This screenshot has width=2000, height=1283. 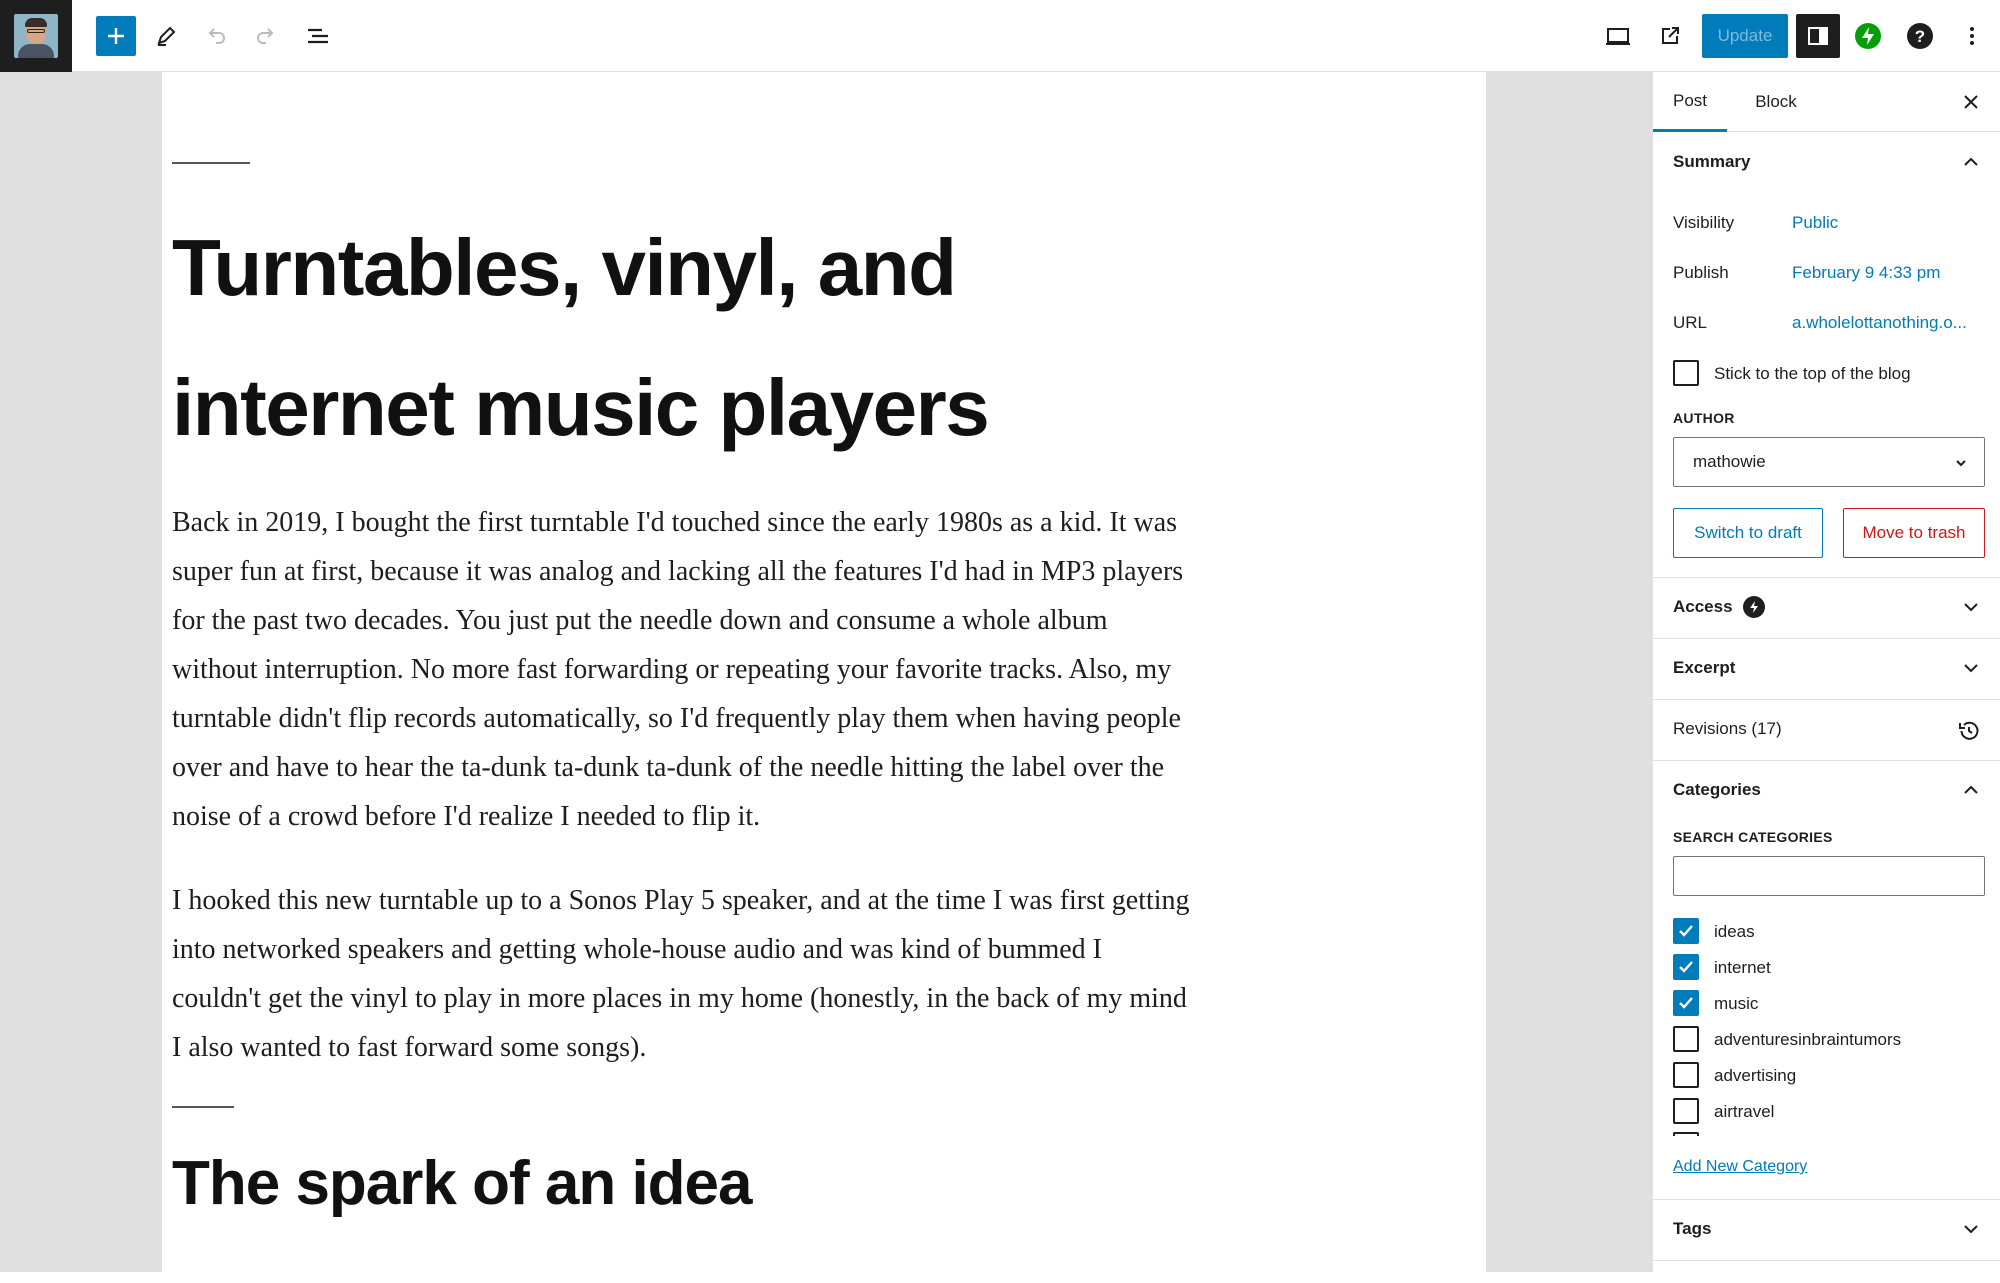 I want to click on preview-button, so click(x=1618, y=36).